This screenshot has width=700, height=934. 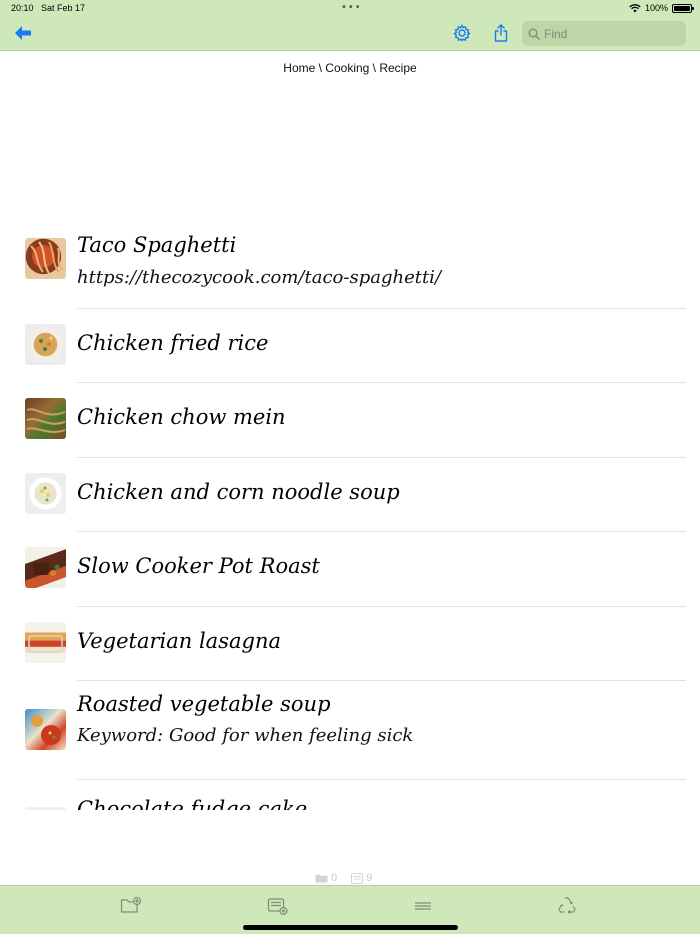 What do you see at coordinates (22, 8) in the screenshot?
I see `status-time: 20:10` at bounding box center [22, 8].